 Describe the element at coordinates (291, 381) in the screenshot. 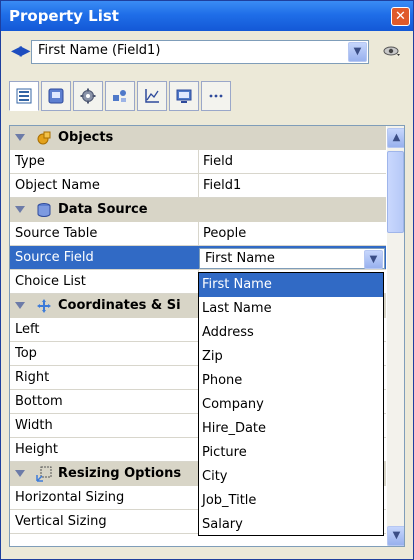

I see `dropdown-option: Phone` at that location.